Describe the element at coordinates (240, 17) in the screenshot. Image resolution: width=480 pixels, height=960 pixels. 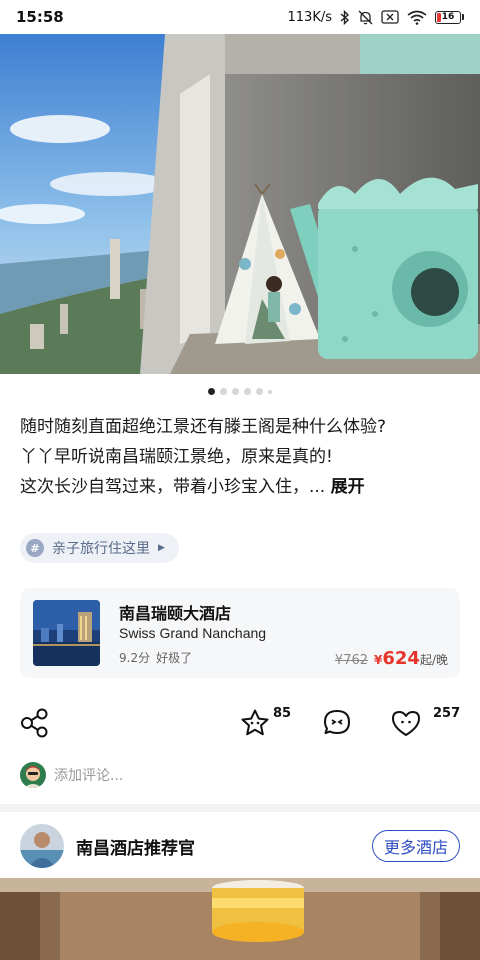
I see `status-bar: 15:58 113K/s 16` at that location.